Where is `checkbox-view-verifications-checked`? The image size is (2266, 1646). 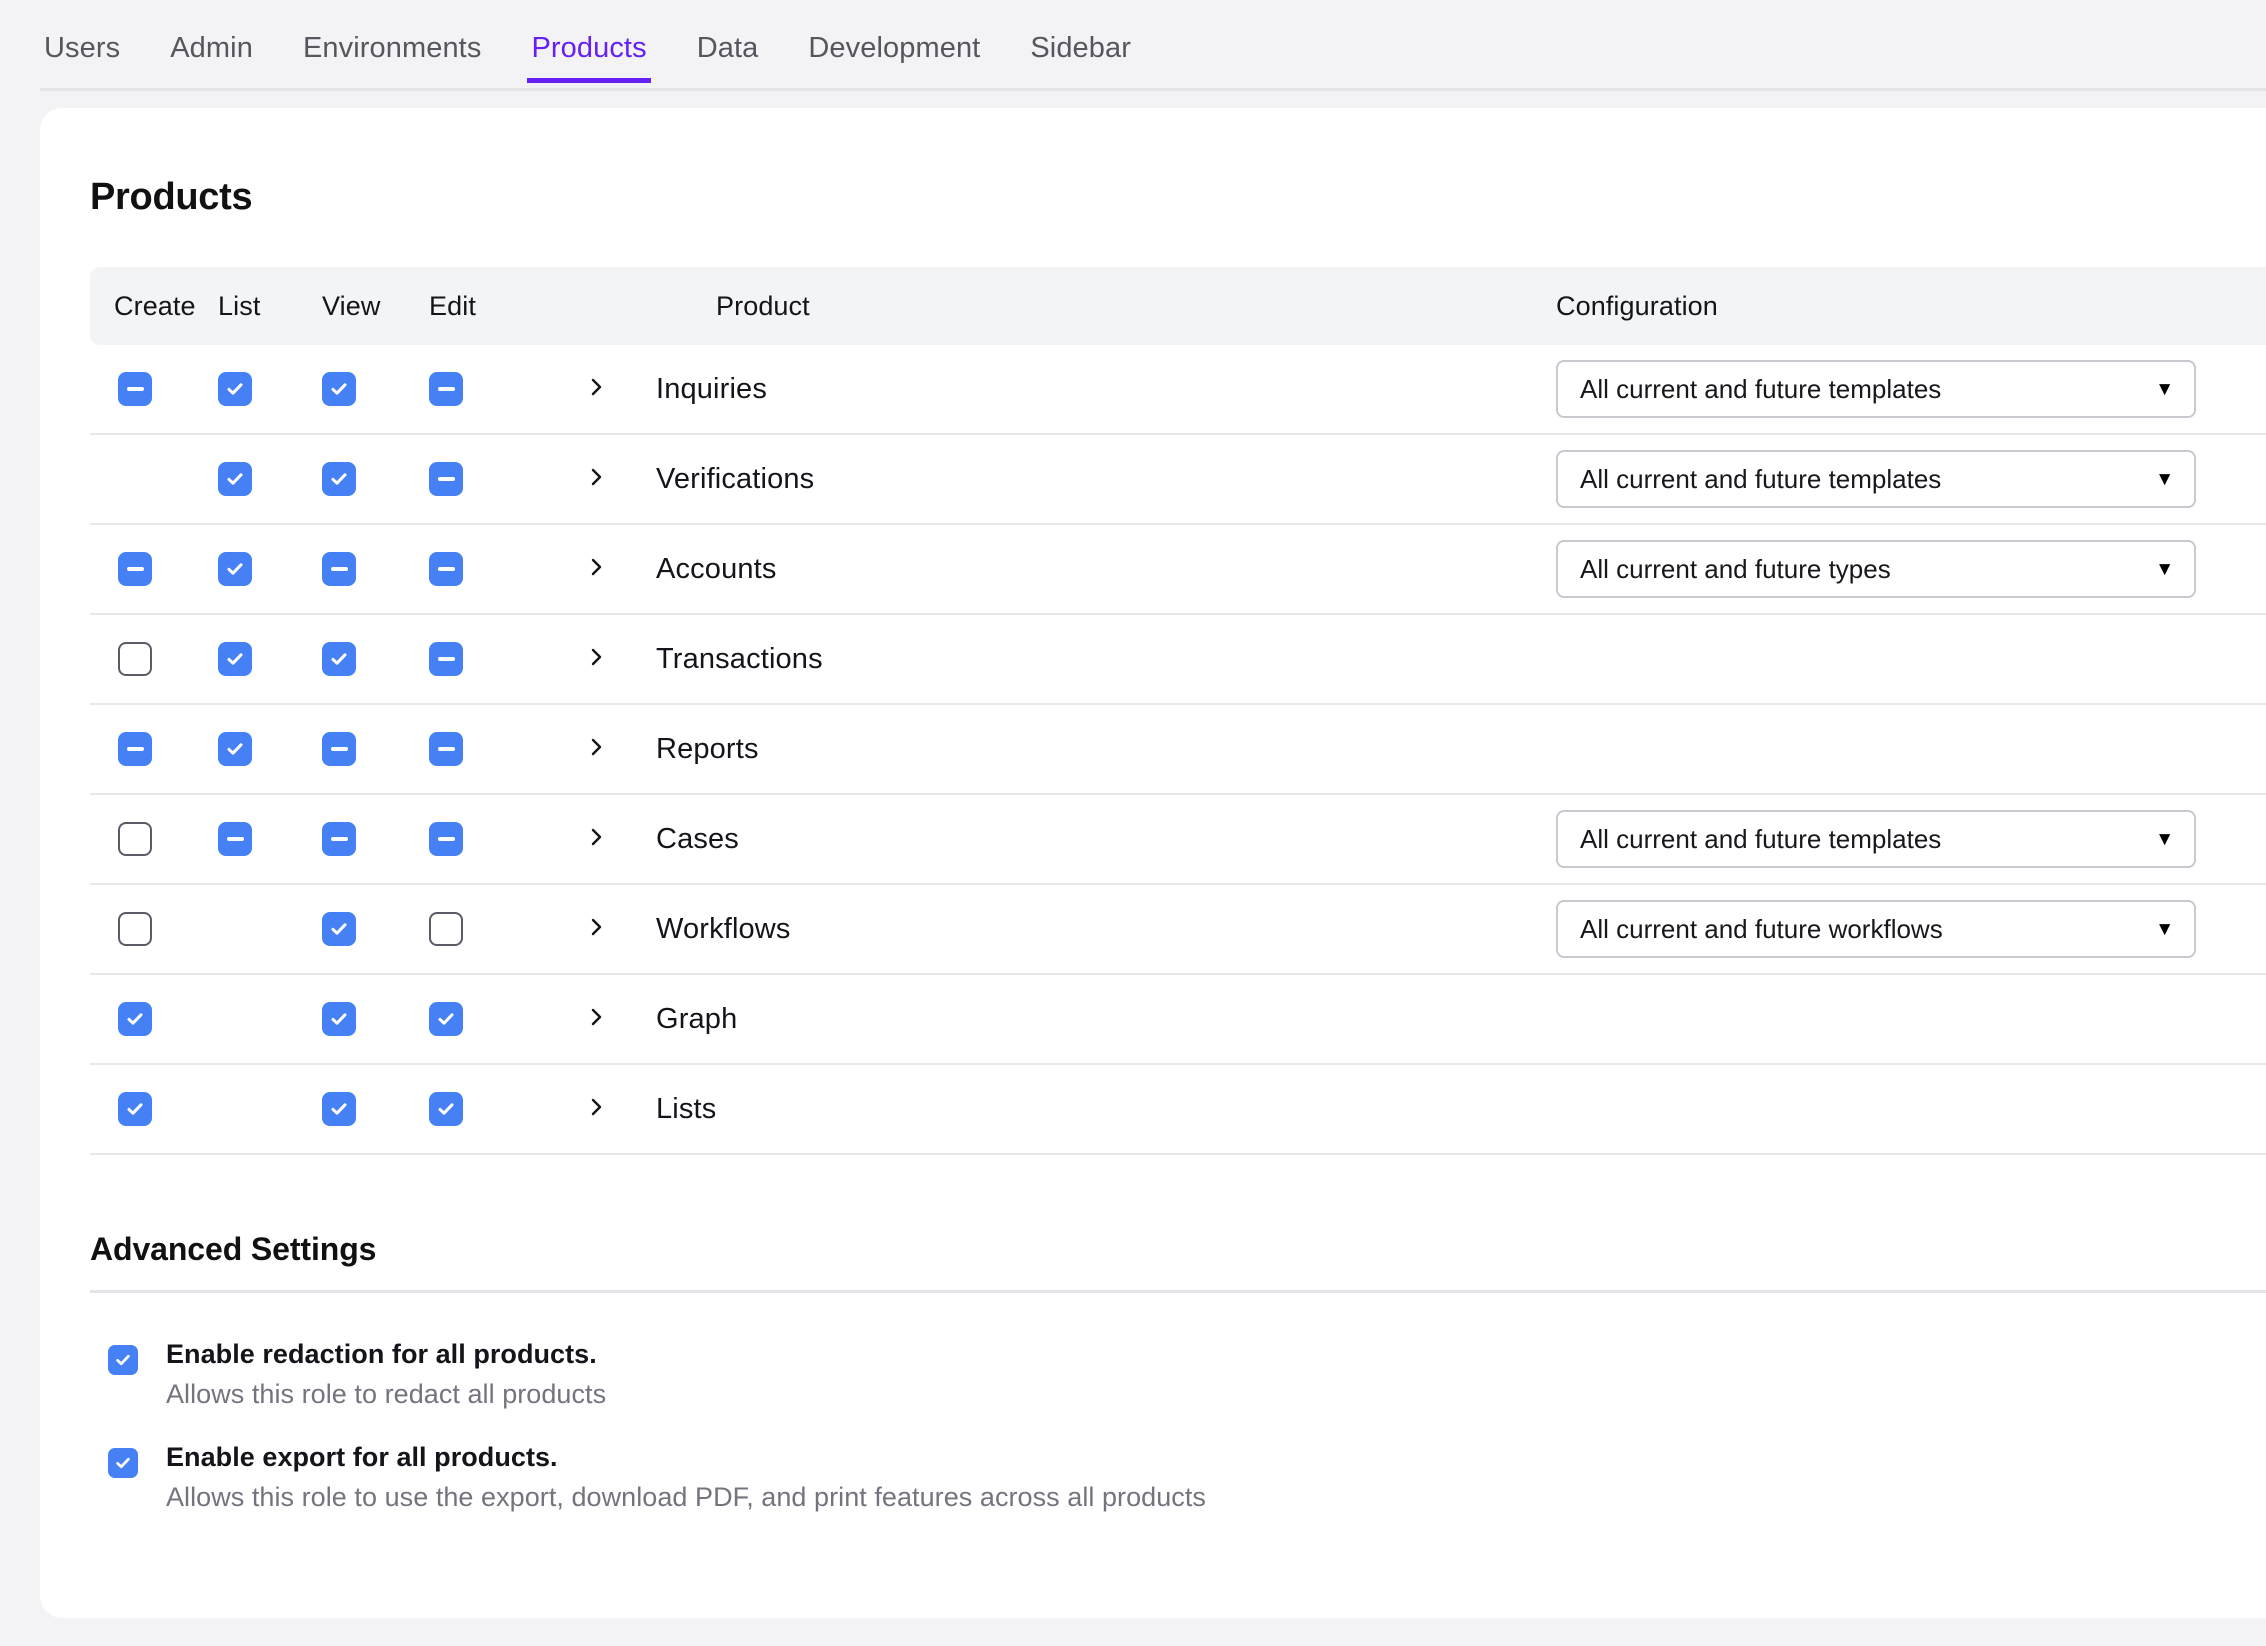 checkbox-view-verifications-checked is located at coordinates (339, 479).